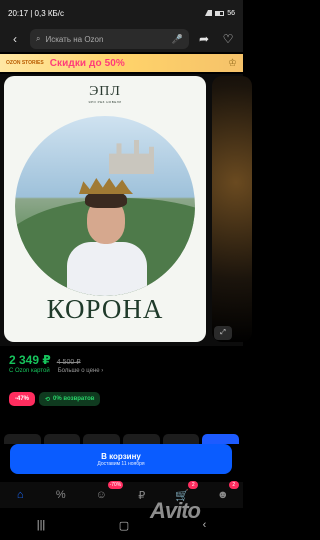 This screenshot has height=540, width=320. I want to click on signal-icon, so click(209, 13).